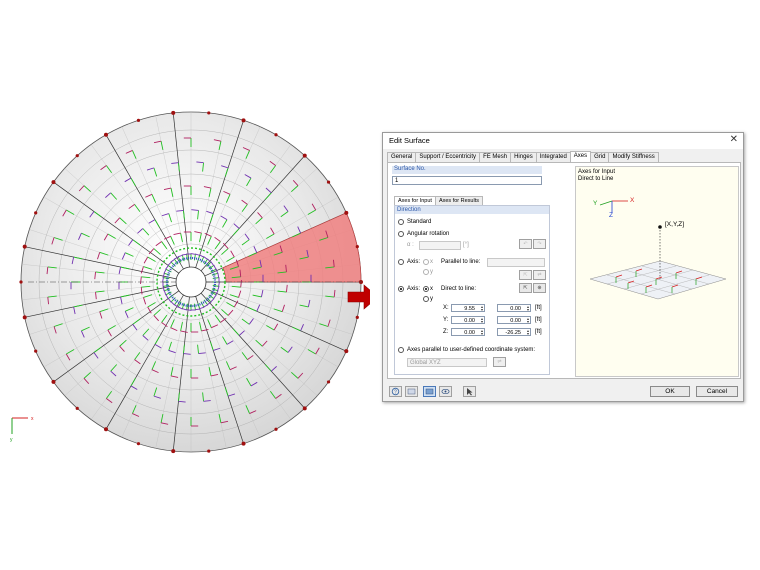  Describe the element at coordinates (539, 244) in the screenshot. I see `rotate-right-button: ↷` at that location.